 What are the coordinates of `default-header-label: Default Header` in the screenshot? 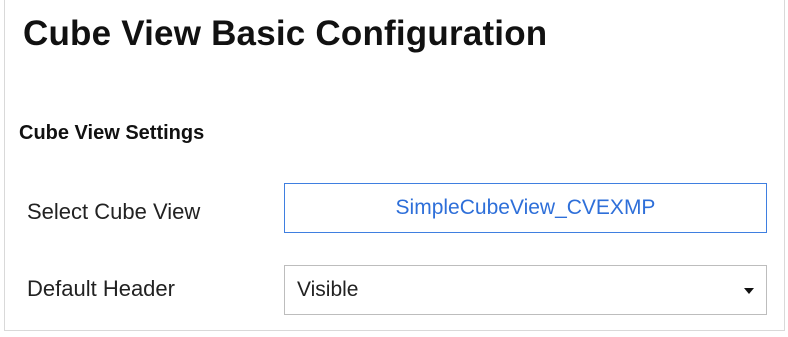 It's located at (101, 288).